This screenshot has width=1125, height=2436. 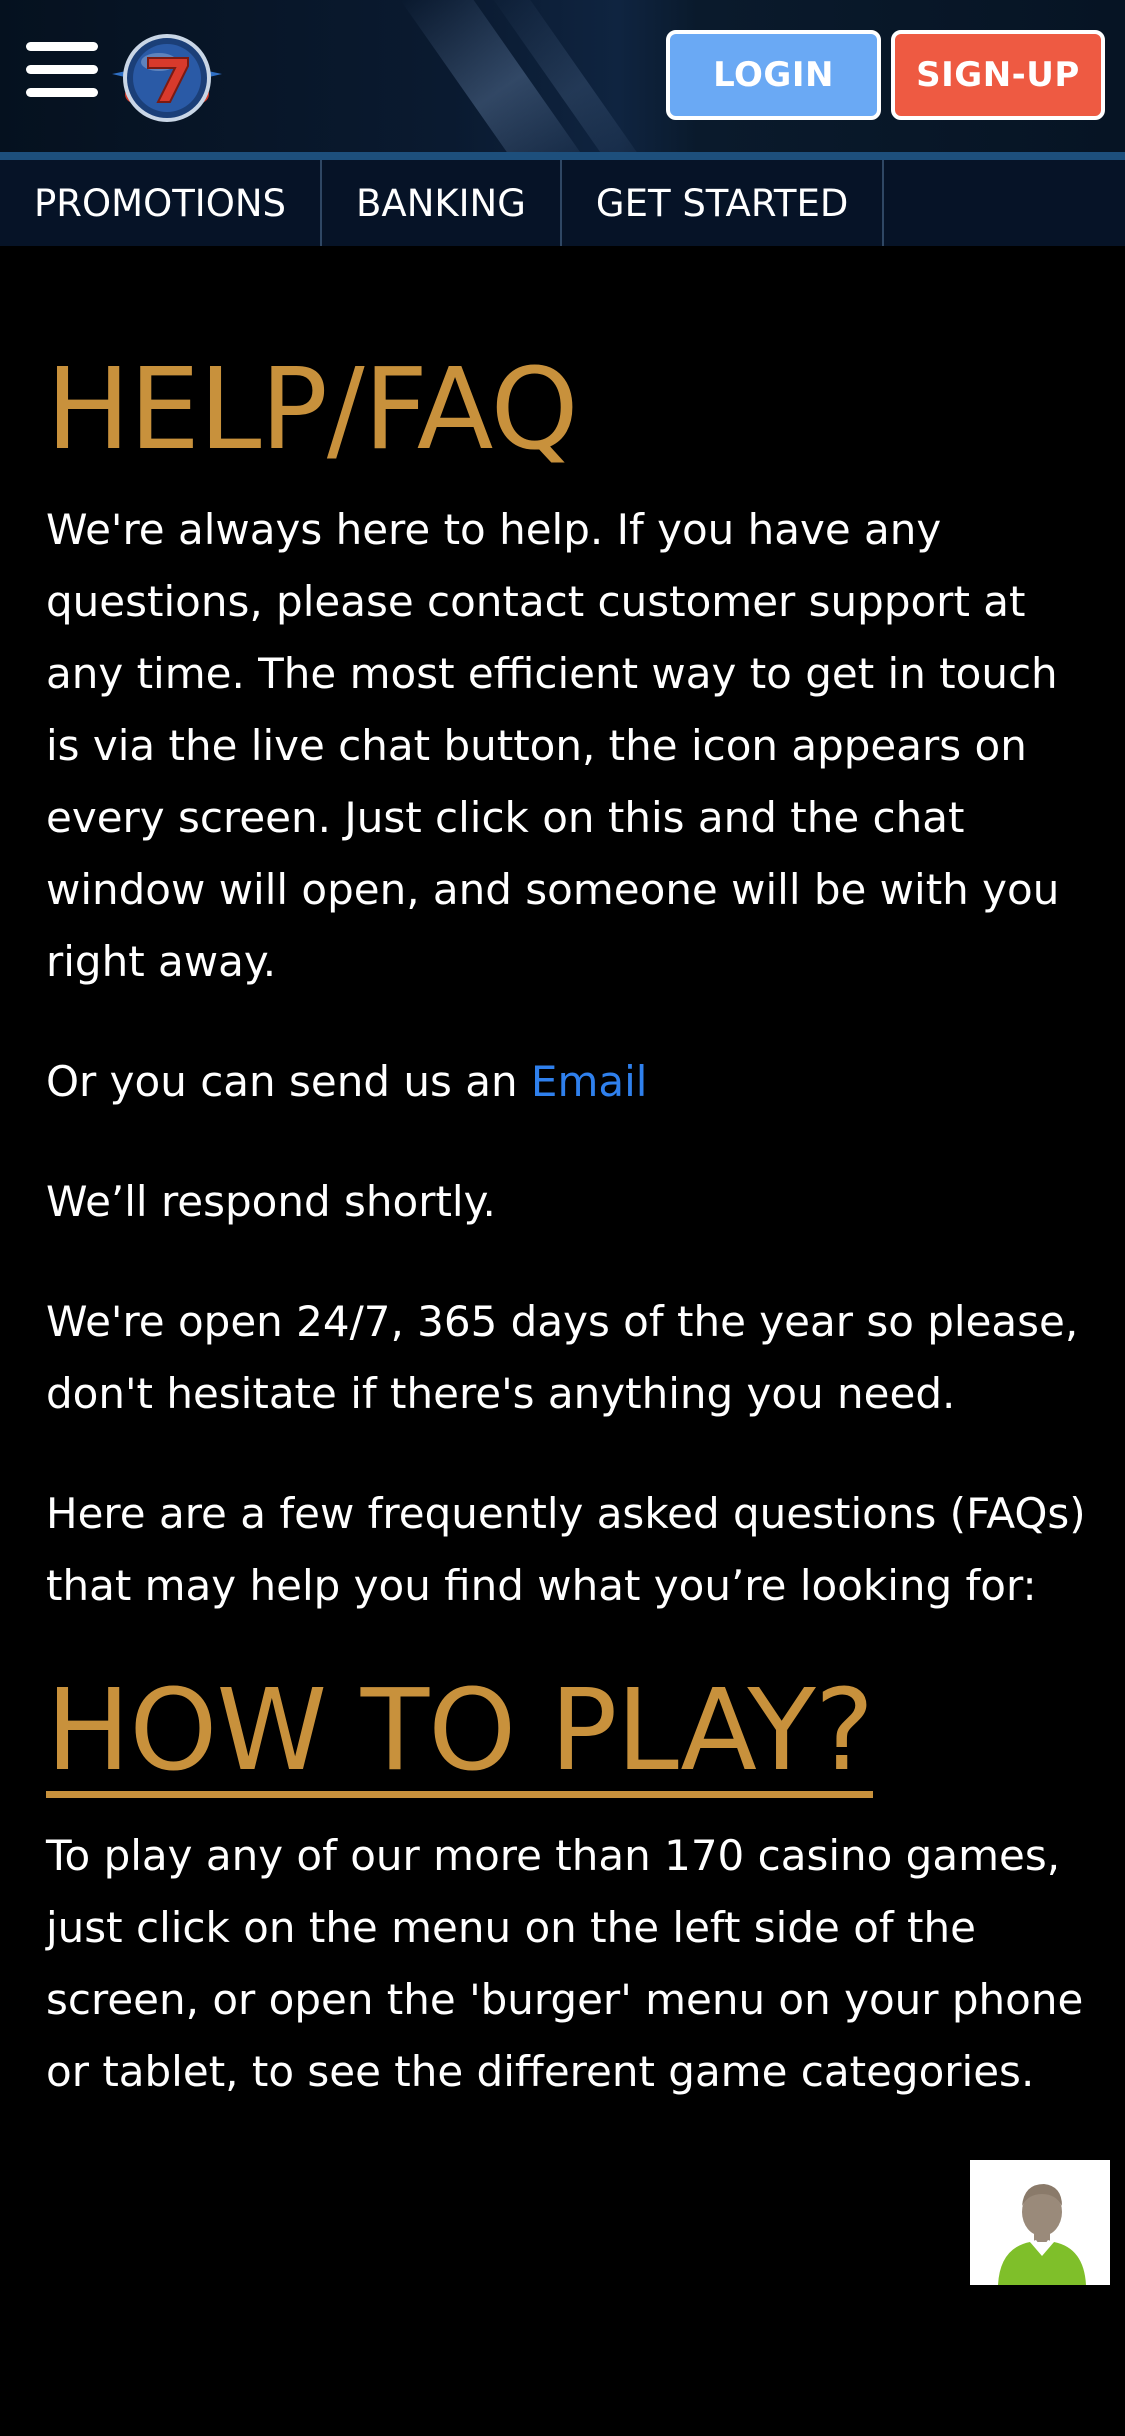 I want to click on top-nav: PROMOTIONS BANKING GET STARTED, so click(x=562, y=199).